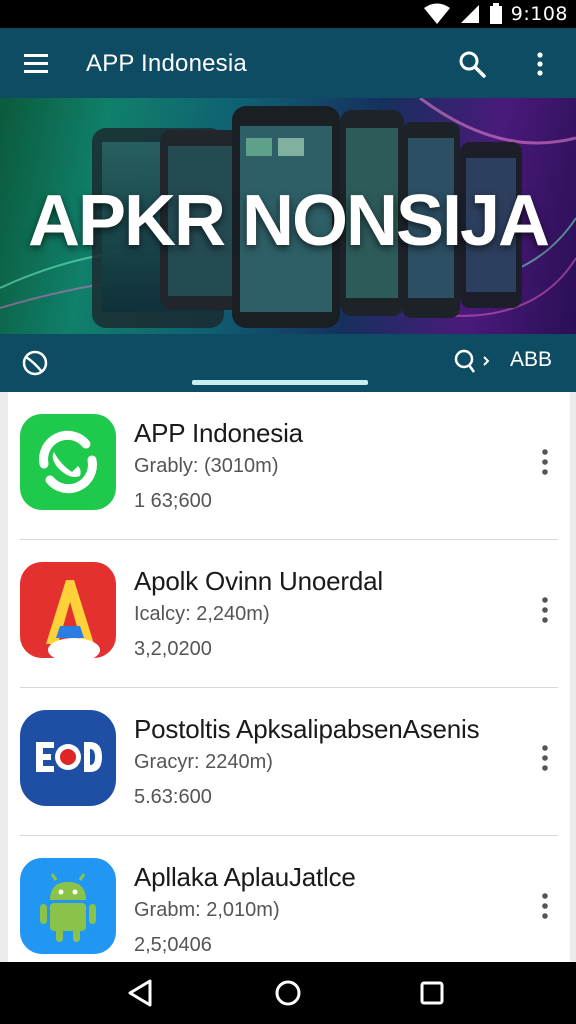  What do you see at coordinates (68, 462) in the screenshot?
I see `phone-refresh-icon` at bounding box center [68, 462].